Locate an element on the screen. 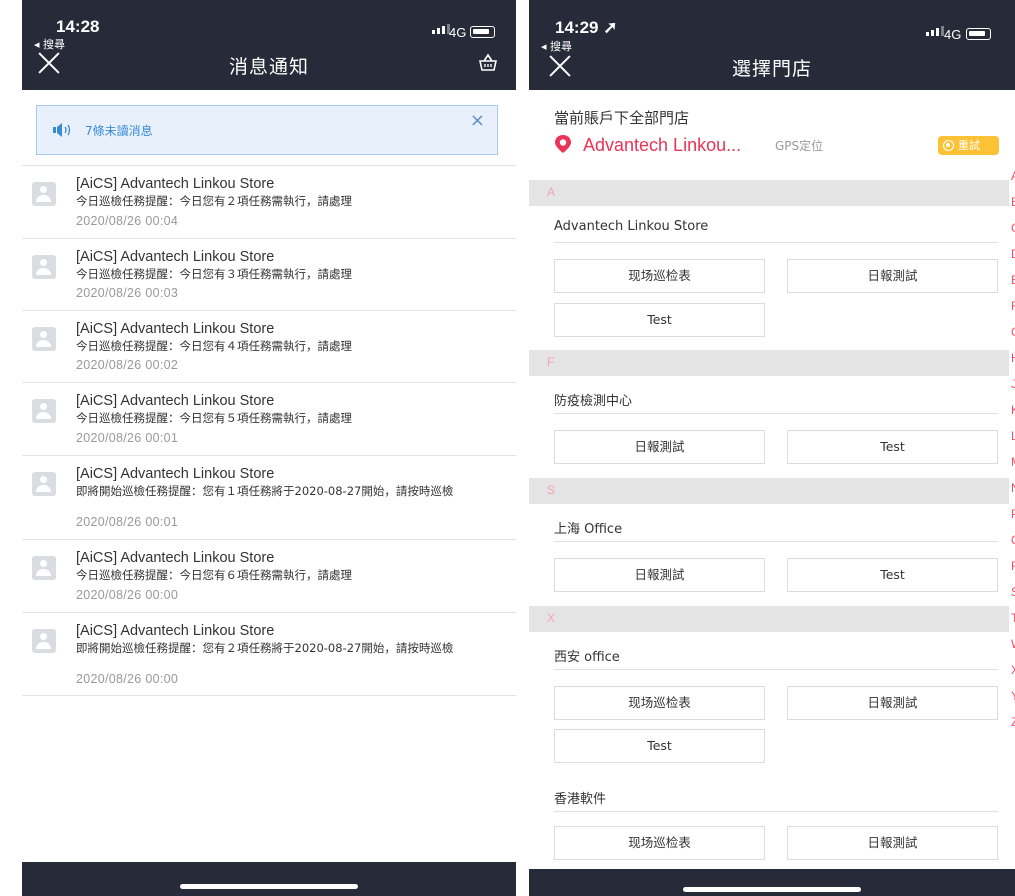  index-letter: X is located at coordinates (1013, 670).